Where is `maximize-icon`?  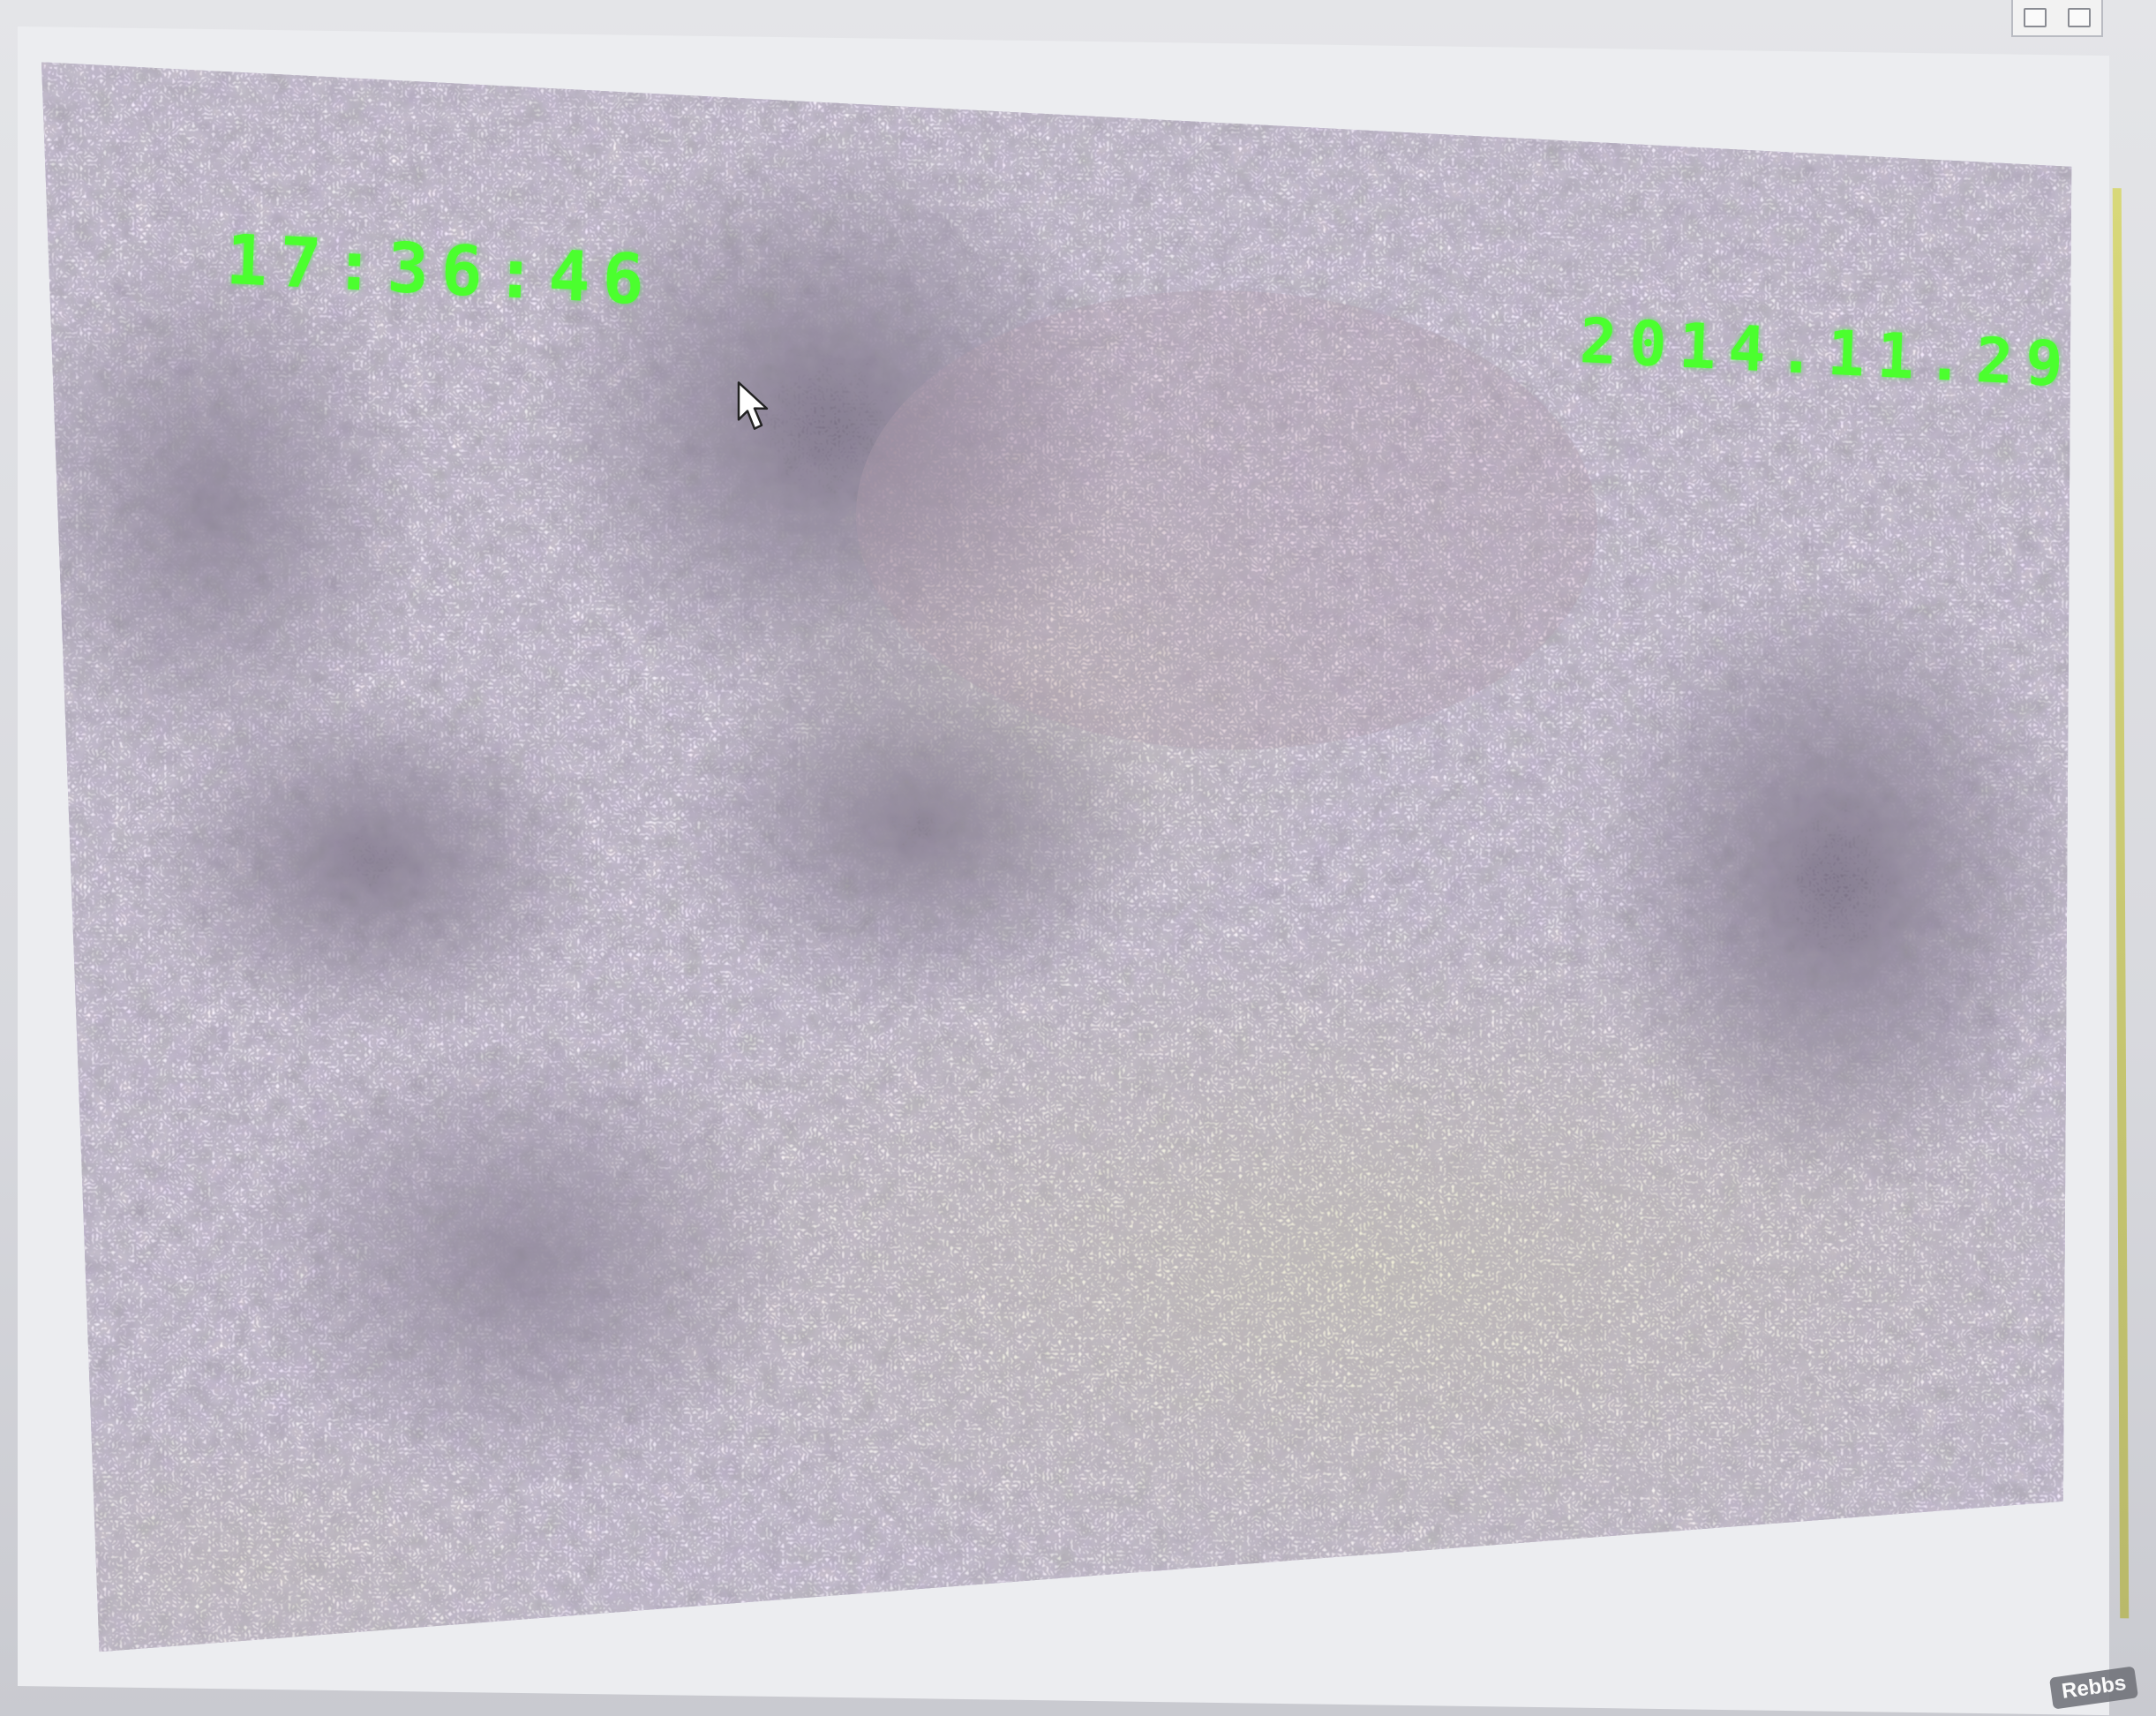 maximize-icon is located at coordinates (2080, 18).